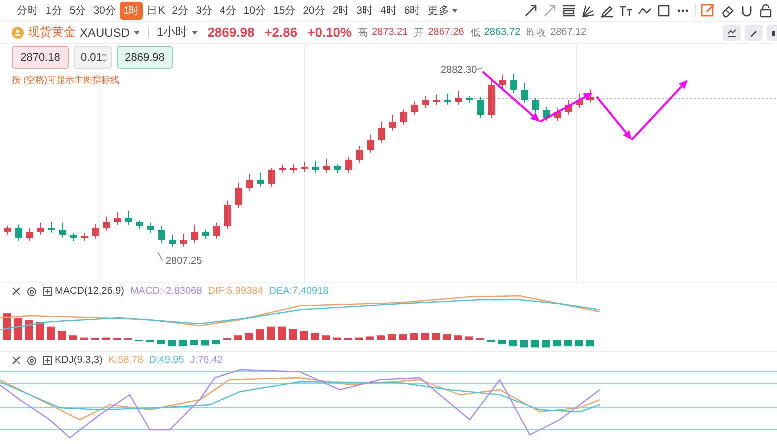  Describe the element at coordinates (502, 32) in the screenshot. I see `stat-value: 2863.72` at that location.